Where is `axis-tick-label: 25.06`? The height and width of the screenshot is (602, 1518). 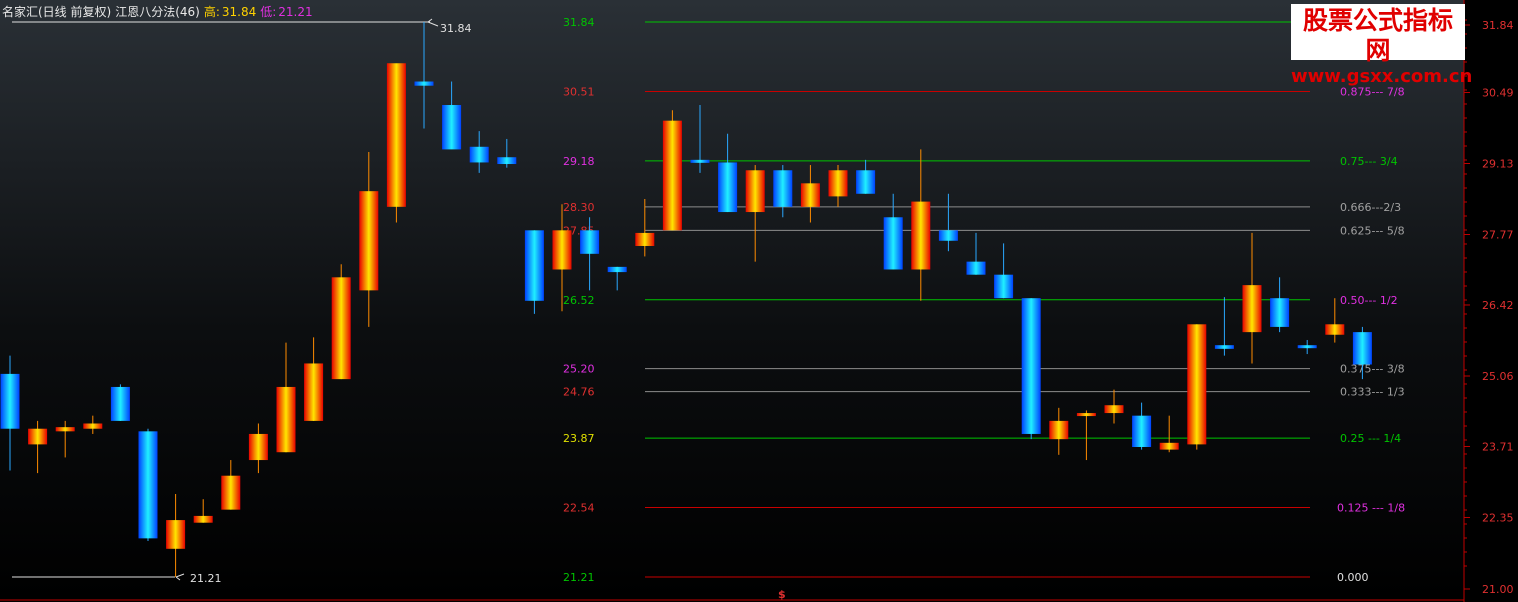
axis-tick-label: 25.06 is located at coordinates (1498, 376).